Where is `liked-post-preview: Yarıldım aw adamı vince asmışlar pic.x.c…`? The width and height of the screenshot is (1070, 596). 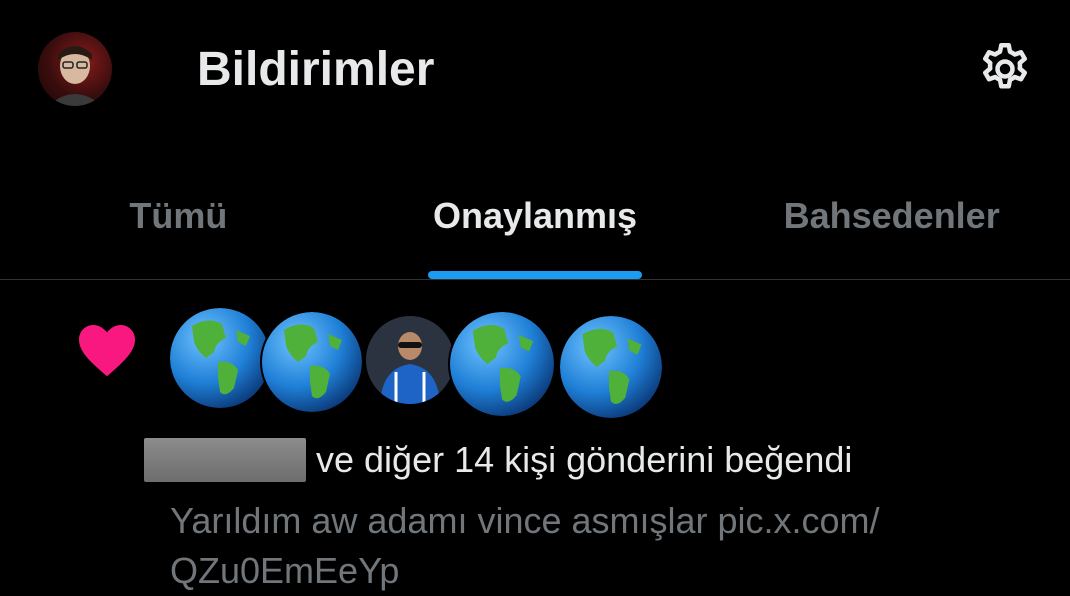
liked-post-preview: Yarıldım aw adamı vince asmışlar pic.x.c… is located at coordinates (600, 546).